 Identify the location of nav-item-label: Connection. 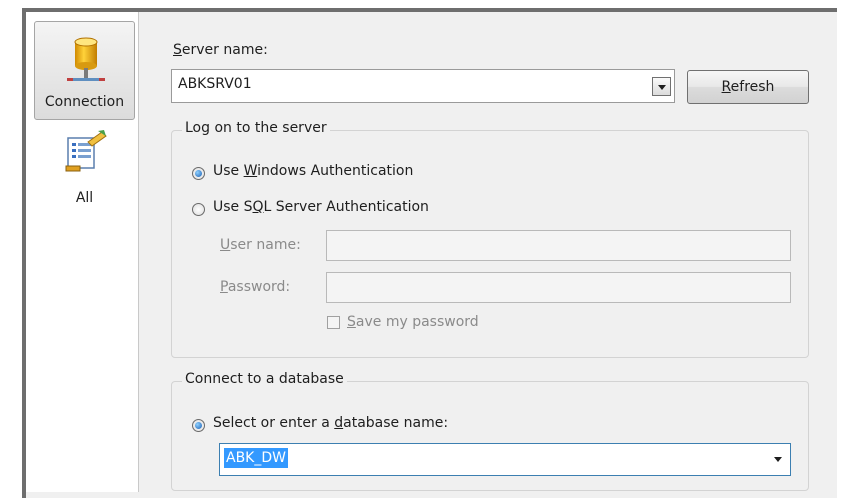
(84, 102).